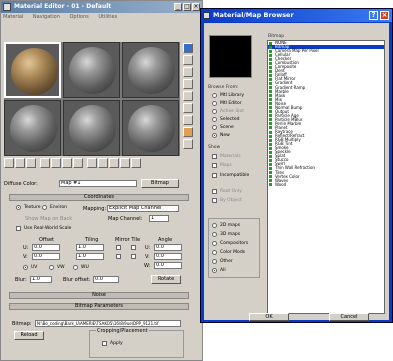 The image size is (393, 361). I want to click on browser-close-button: ×, so click(384, 15).